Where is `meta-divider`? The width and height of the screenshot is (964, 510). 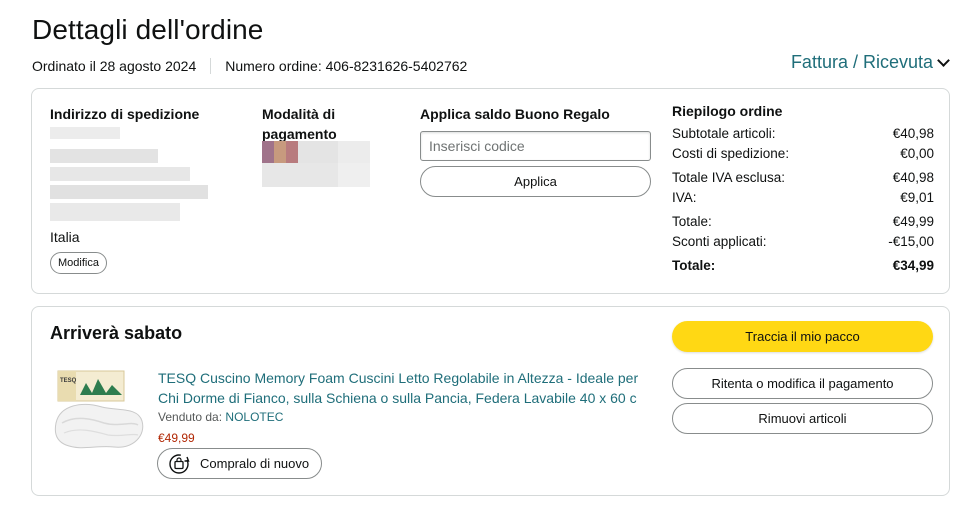 meta-divider is located at coordinates (211, 66).